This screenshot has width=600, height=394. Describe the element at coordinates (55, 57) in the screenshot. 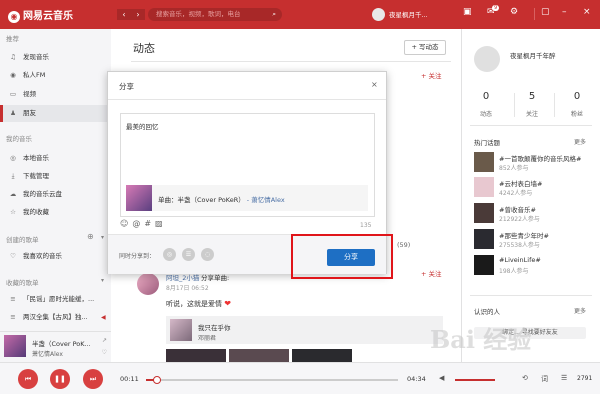

I see `sidebar-item-discover: ♫ 发现音乐` at that location.